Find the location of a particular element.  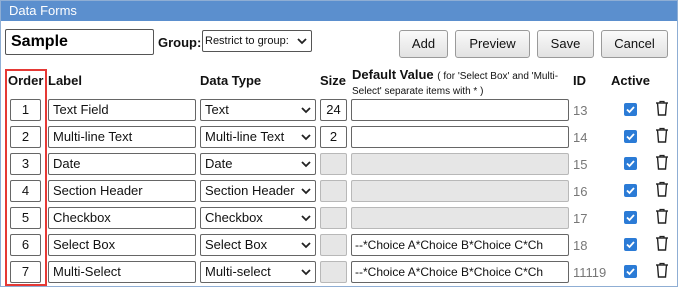

size-input: 24 is located at coordinates (333, 110).